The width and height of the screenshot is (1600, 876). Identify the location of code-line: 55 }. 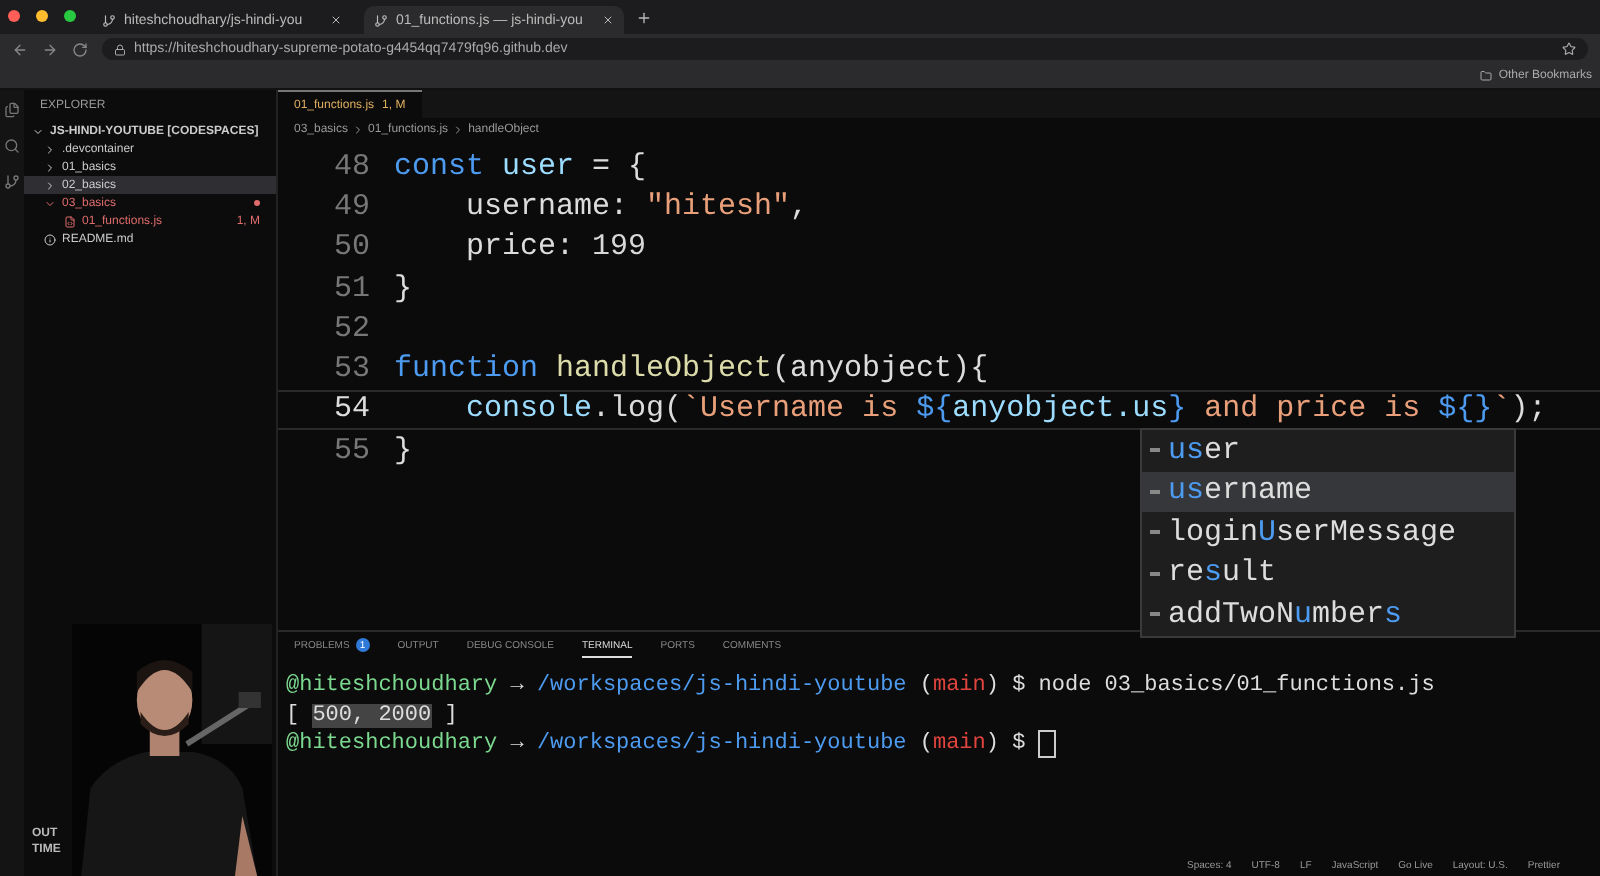
(372, 451).